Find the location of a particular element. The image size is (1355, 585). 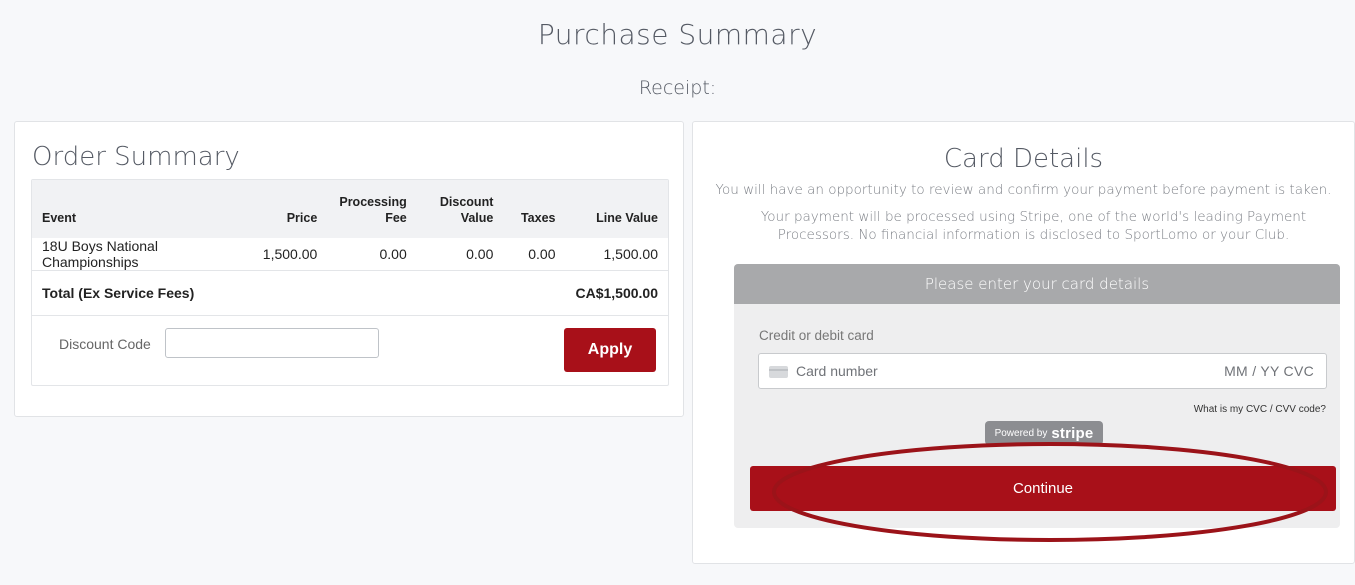

powered-by-stripe-badge: Powered by stripe is located at coordinates (1044, 433).